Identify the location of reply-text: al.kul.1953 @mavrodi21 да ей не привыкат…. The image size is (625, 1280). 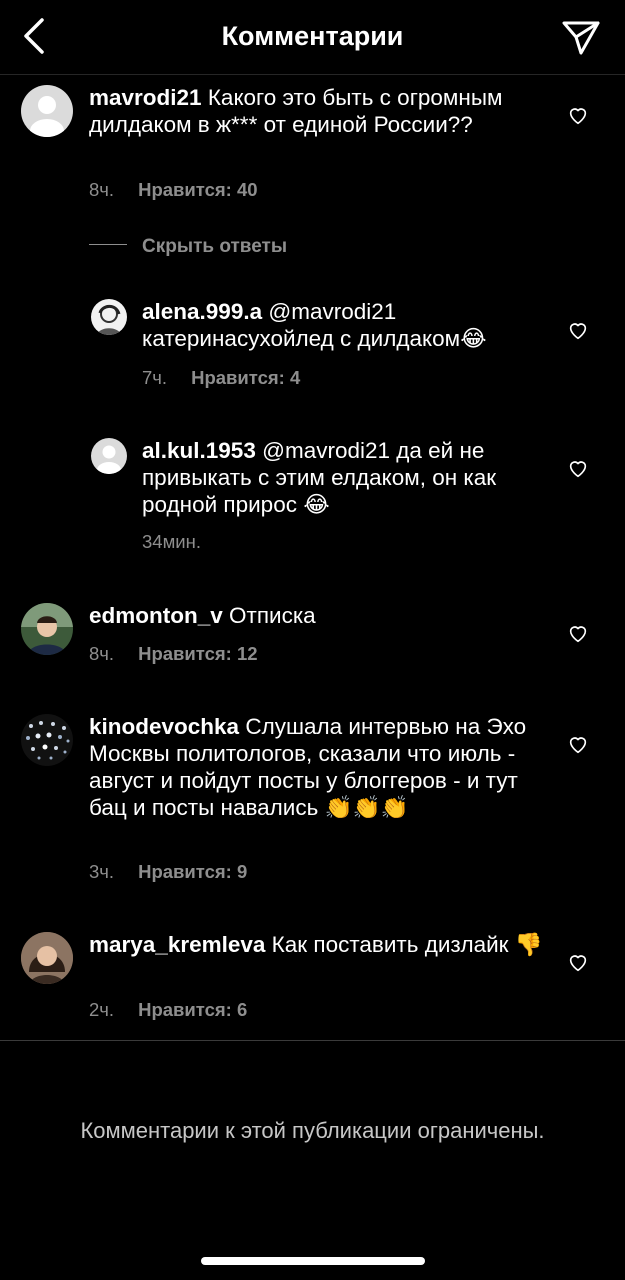
(342, 478).